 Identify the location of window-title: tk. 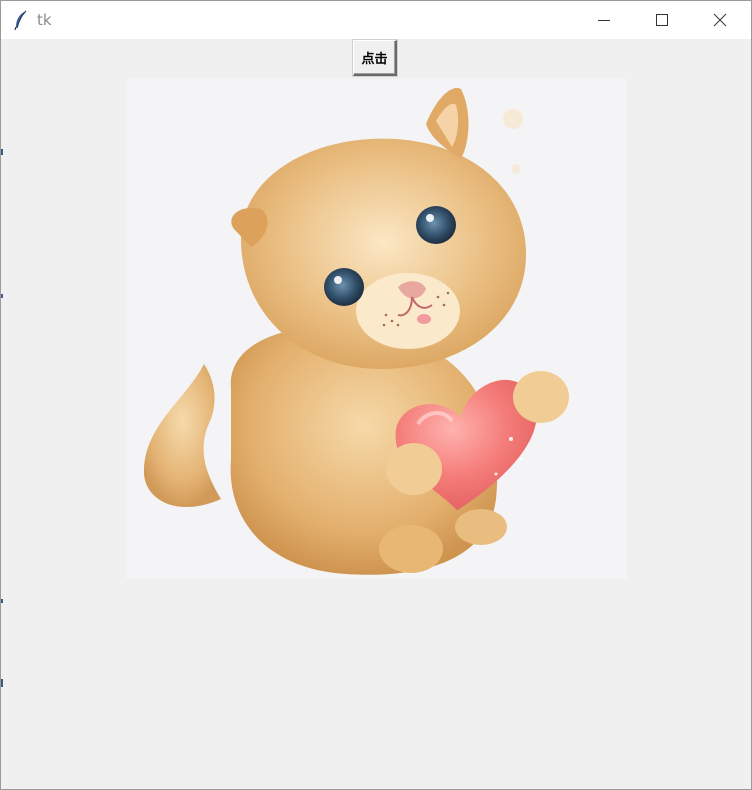
(44, 20).